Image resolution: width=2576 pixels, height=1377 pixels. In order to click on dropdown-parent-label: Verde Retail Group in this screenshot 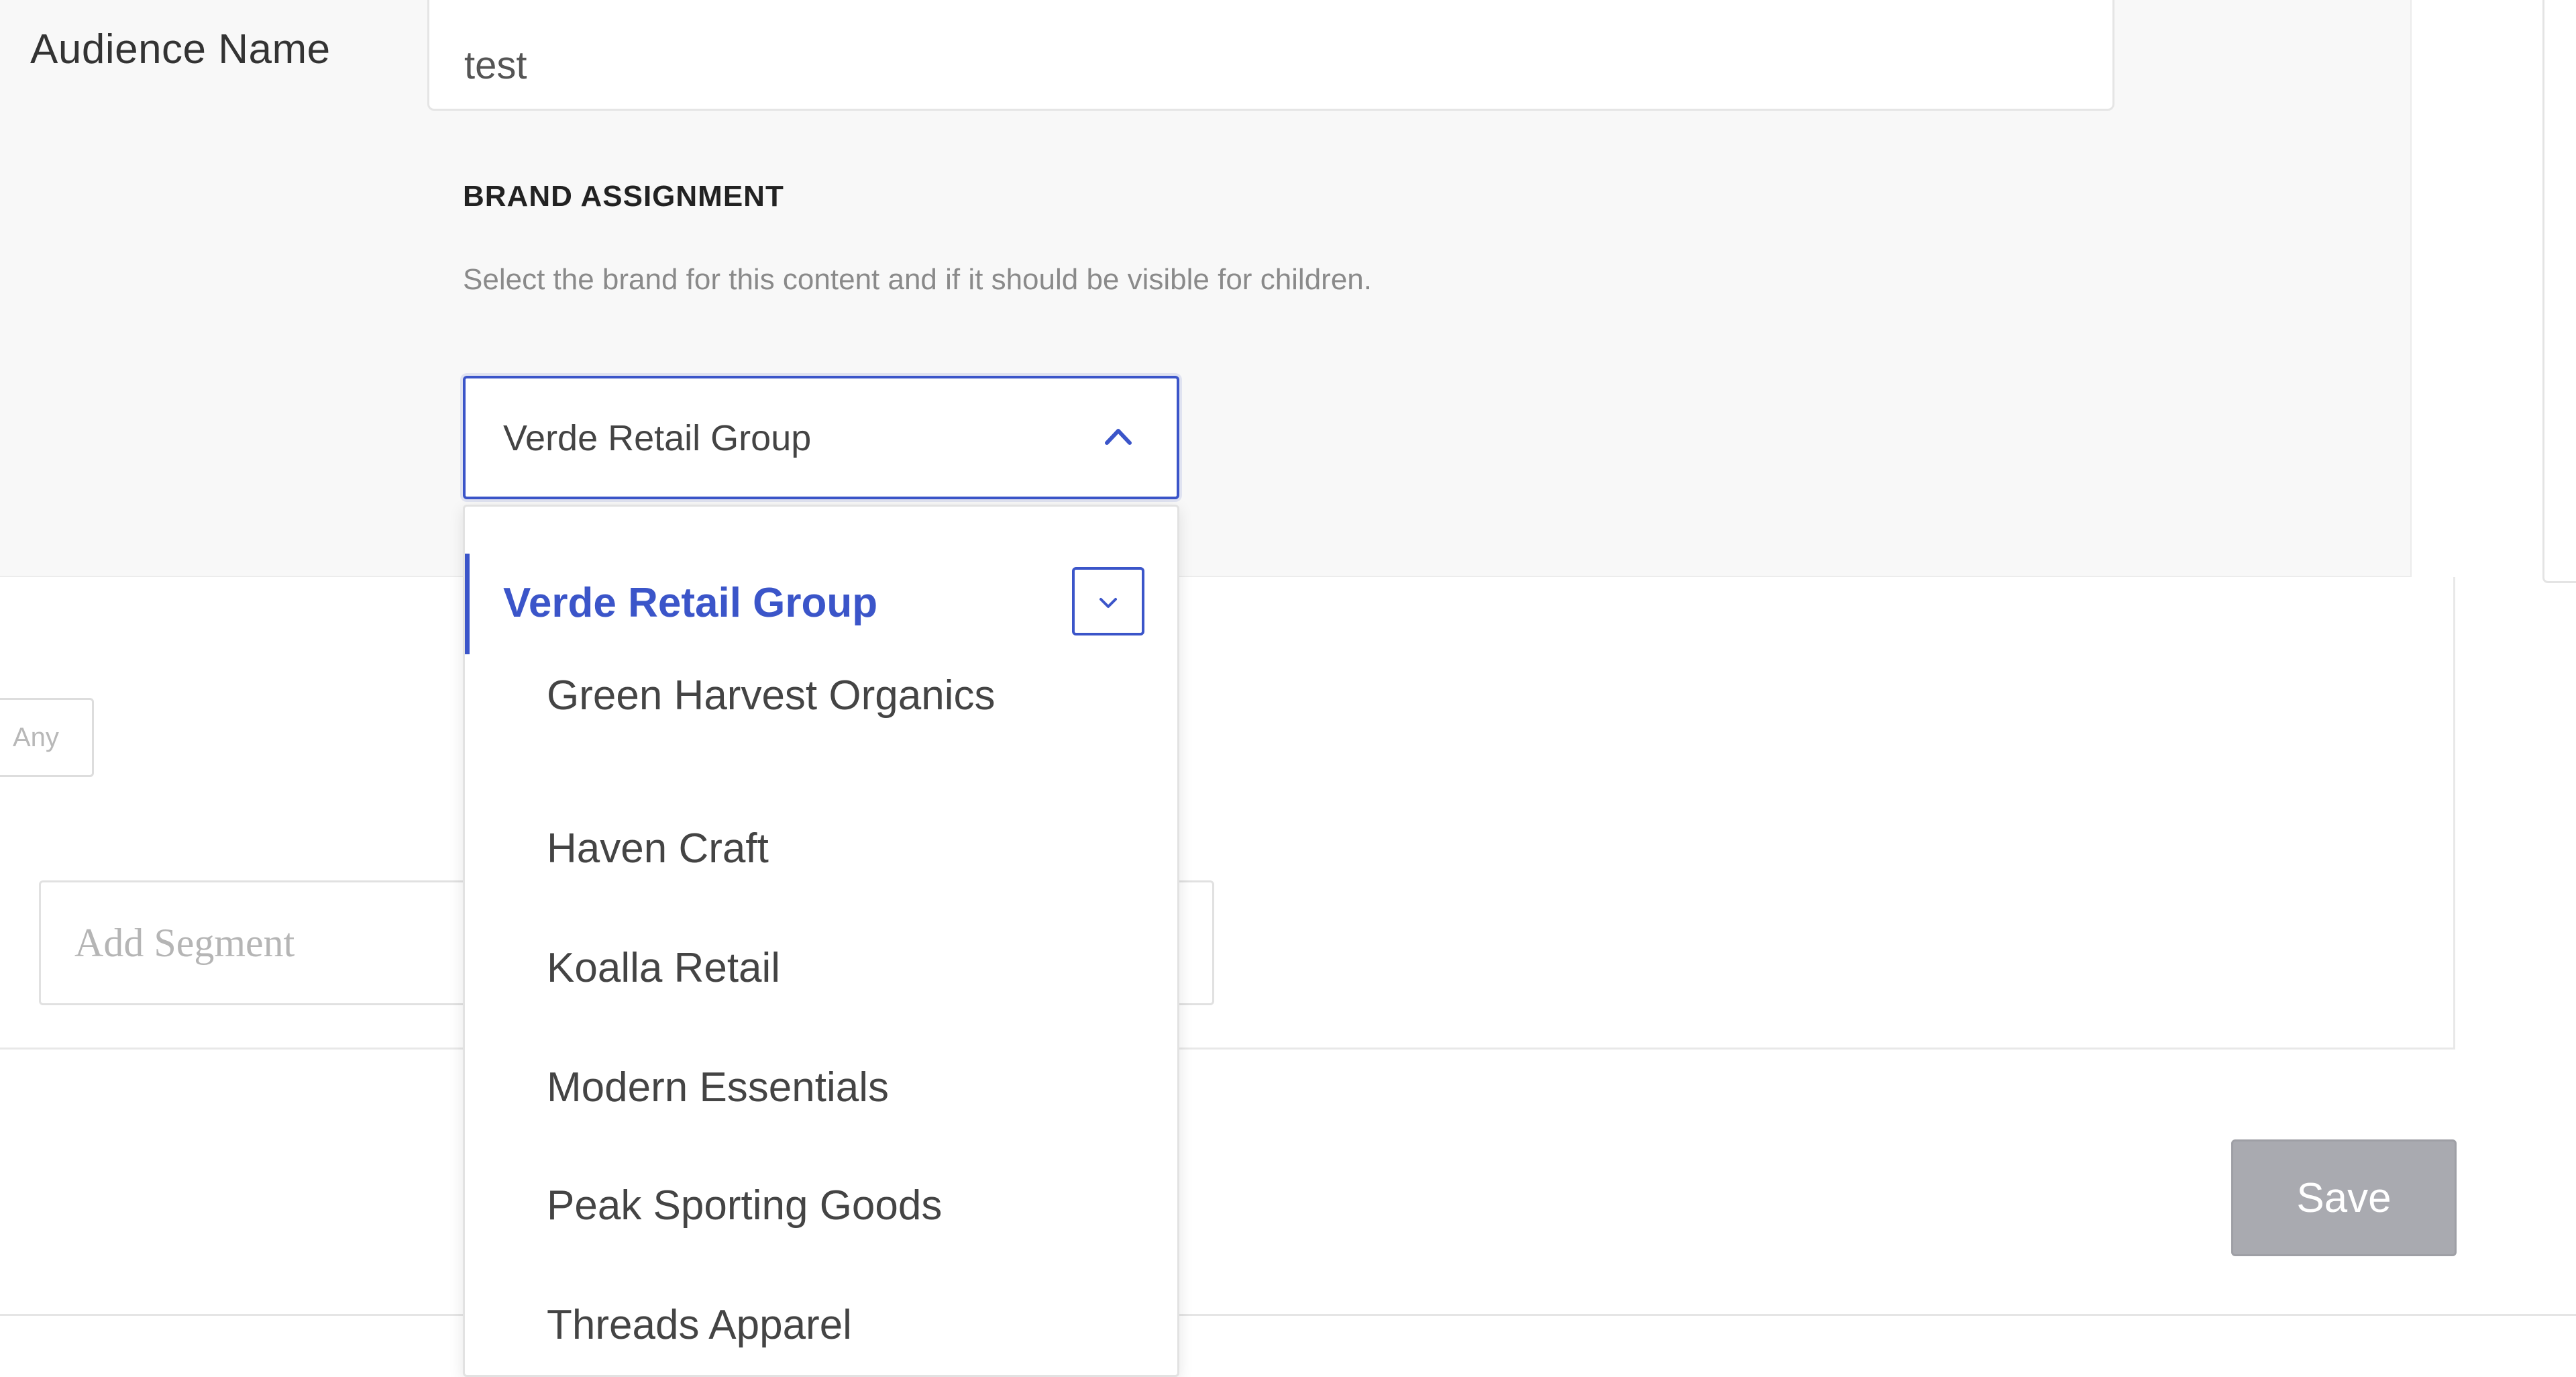, I will do `click(690, 603)`.